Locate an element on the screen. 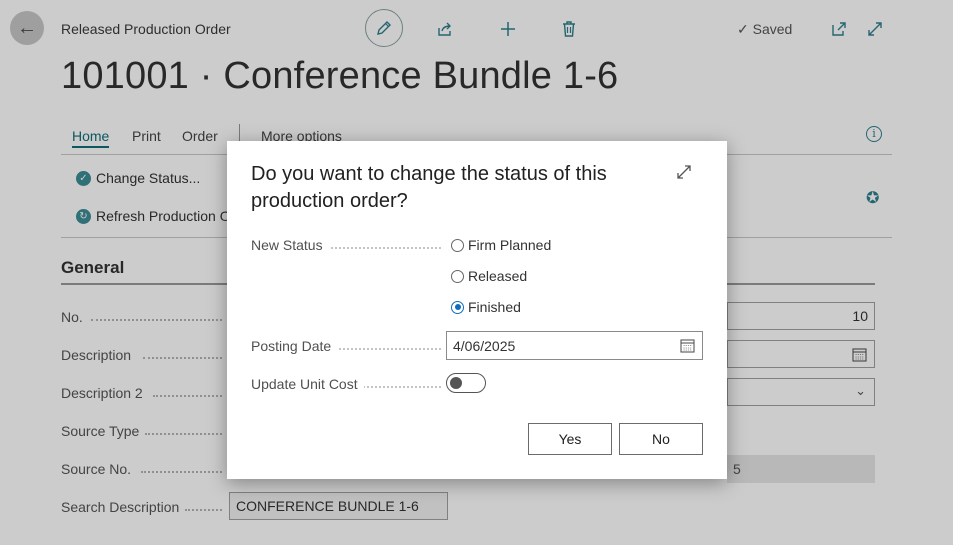  expand-icon is located at coordinates (684, 172).